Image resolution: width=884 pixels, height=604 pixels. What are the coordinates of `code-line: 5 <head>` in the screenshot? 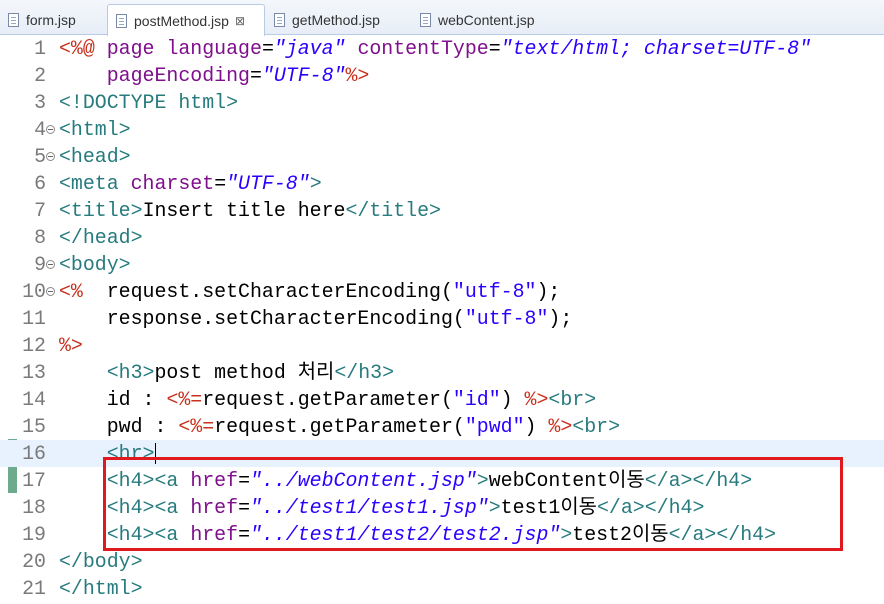 It's located at (442, 156).